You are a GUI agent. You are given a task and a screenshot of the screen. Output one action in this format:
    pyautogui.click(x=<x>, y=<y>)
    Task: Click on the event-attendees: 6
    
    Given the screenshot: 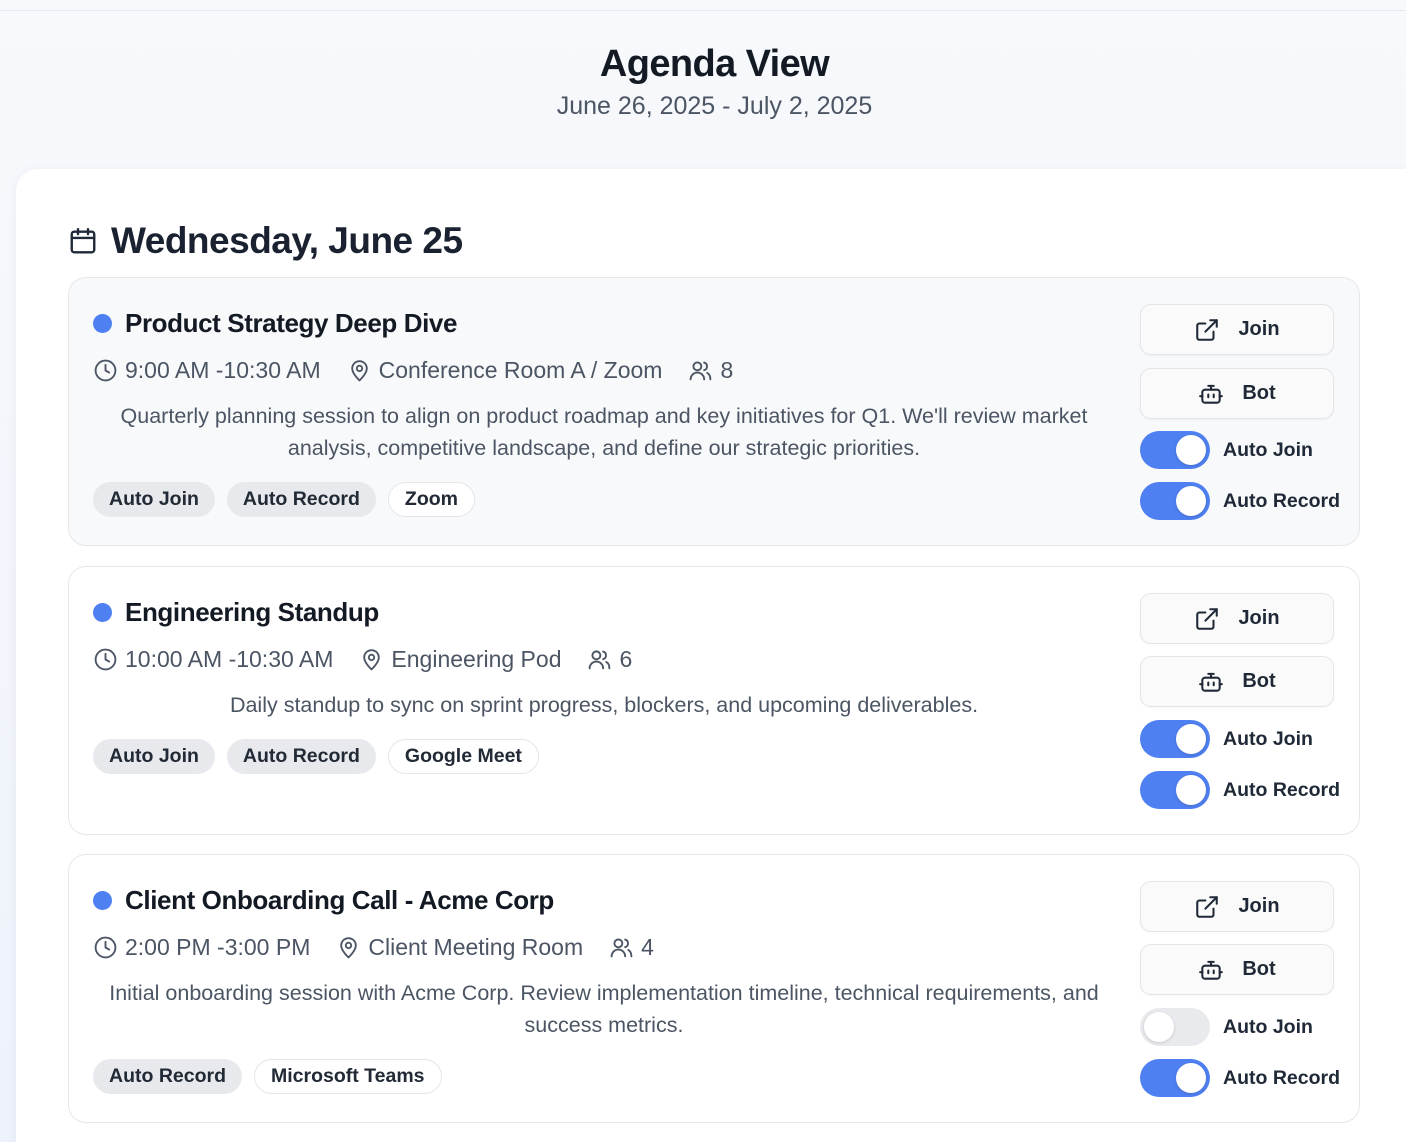 What is the action you would take?
    pyautogui.click(x=609, y=659)
    